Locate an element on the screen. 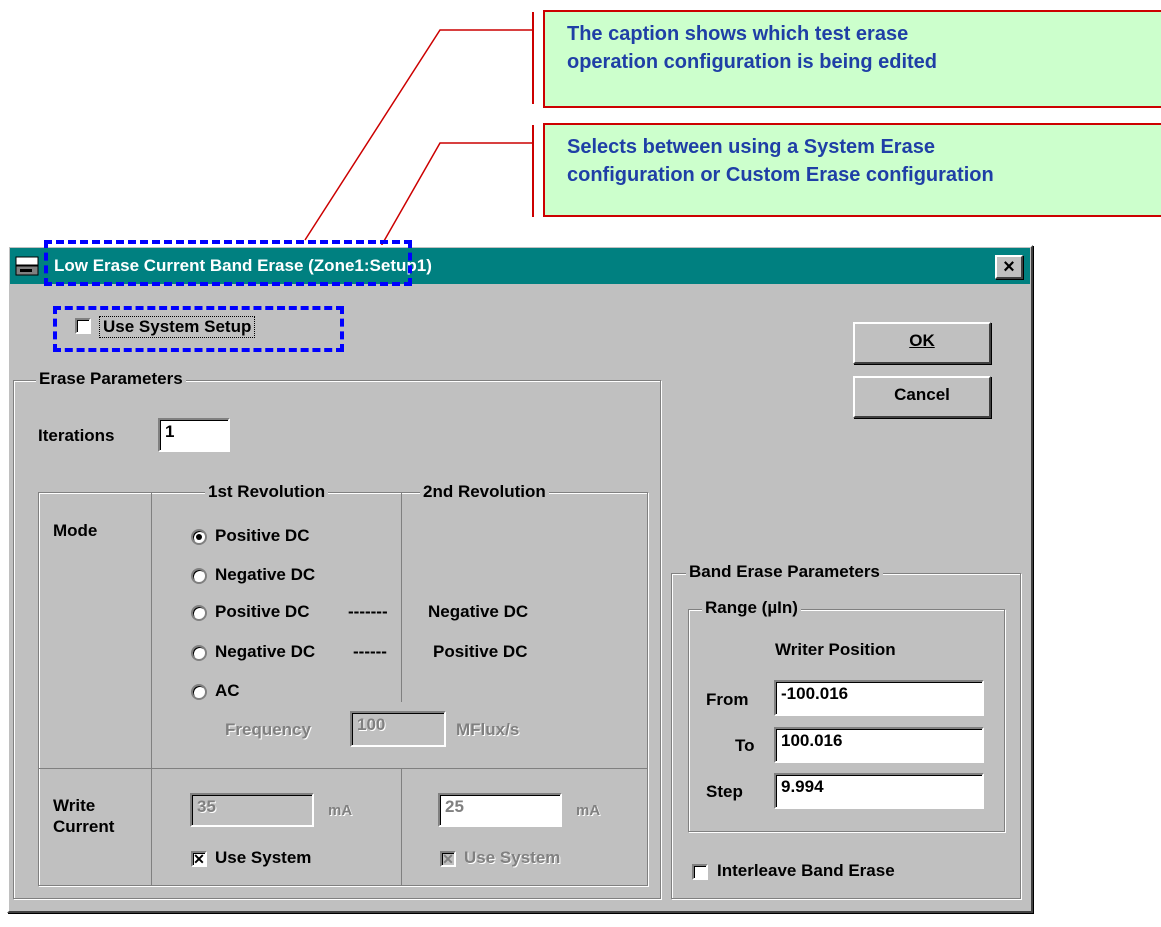  interleave-band-erase-label: Interleave Band Erase is located at coordinates (806, 871).